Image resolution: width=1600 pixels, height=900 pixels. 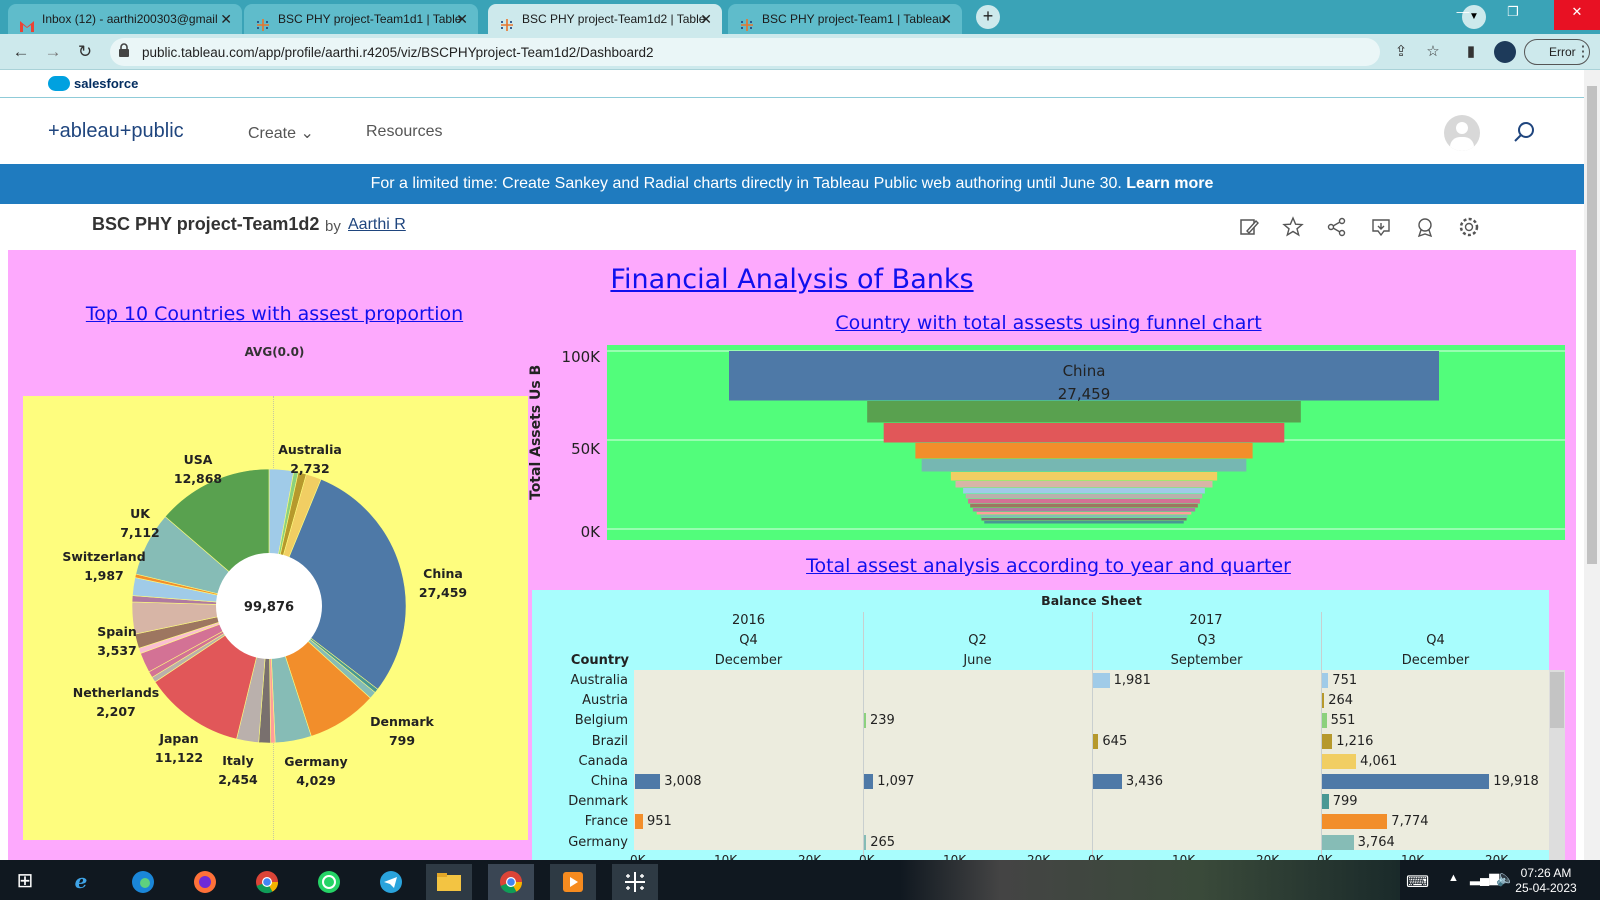 What do you see at coordinates (1381, 227) in the screenshot?
I see `download-icon` at bounding box center [1381, 227].